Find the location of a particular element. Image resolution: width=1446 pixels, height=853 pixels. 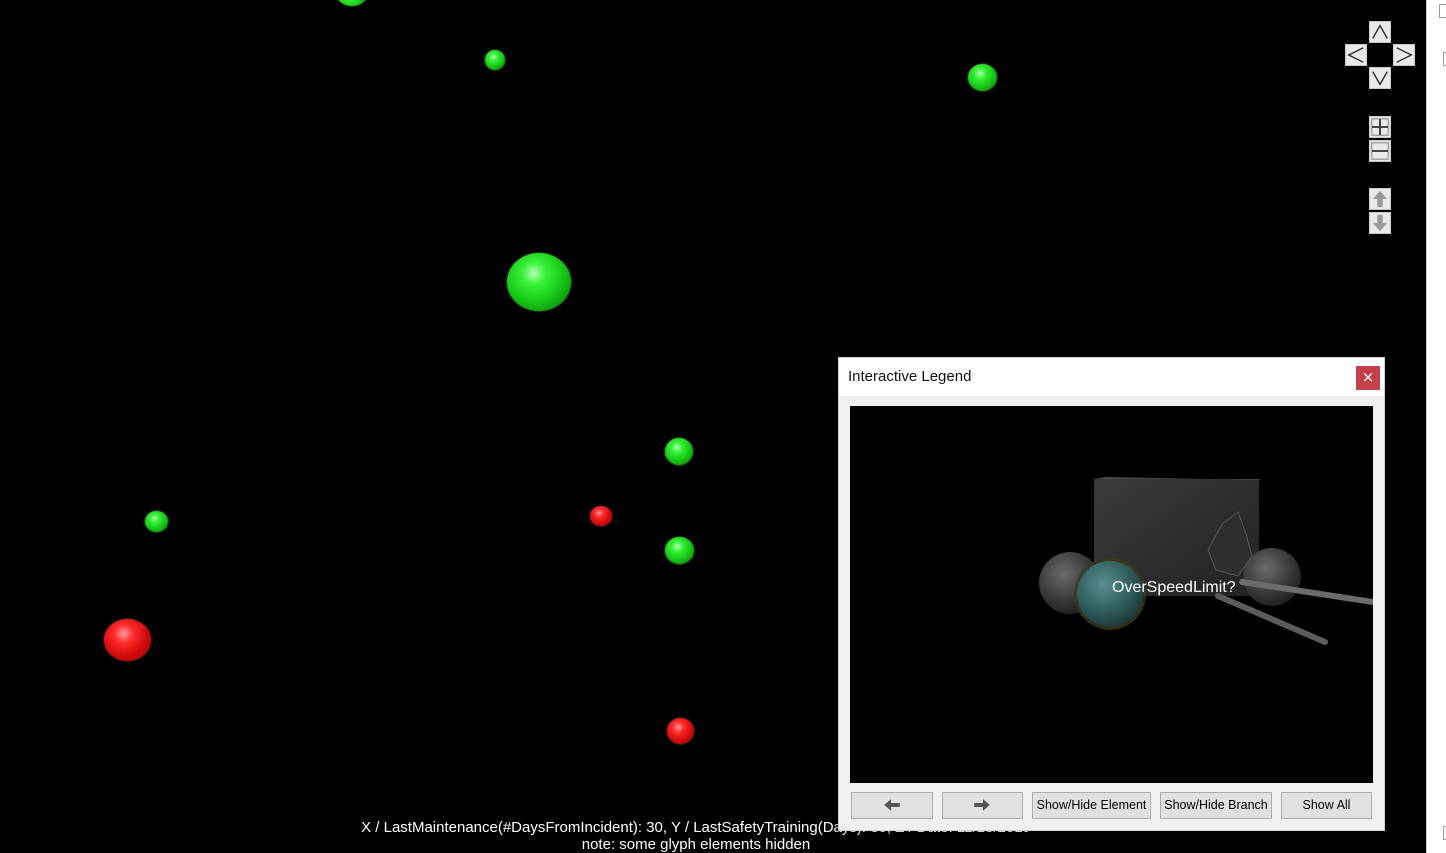

hidden-elements-note: note: some glyph elements hidden is located at coordinates (696, 844).